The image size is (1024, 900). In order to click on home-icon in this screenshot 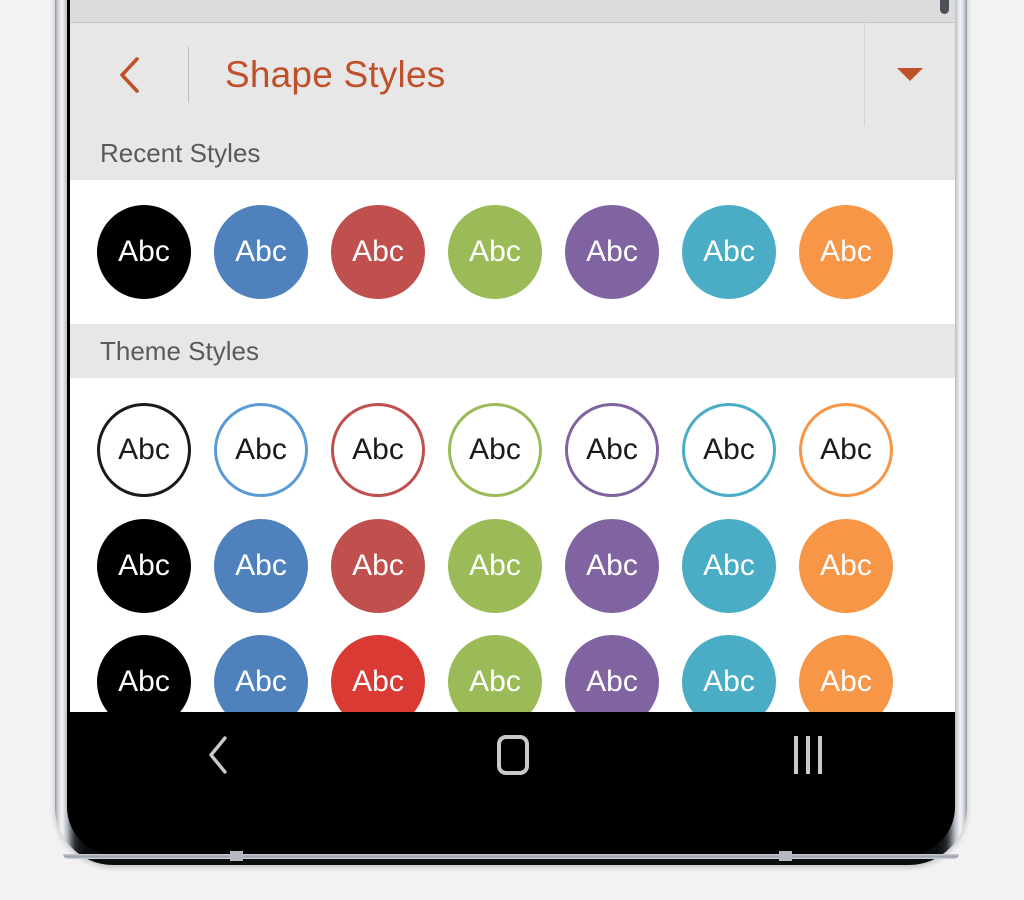, I will do `click(512, 754)`.